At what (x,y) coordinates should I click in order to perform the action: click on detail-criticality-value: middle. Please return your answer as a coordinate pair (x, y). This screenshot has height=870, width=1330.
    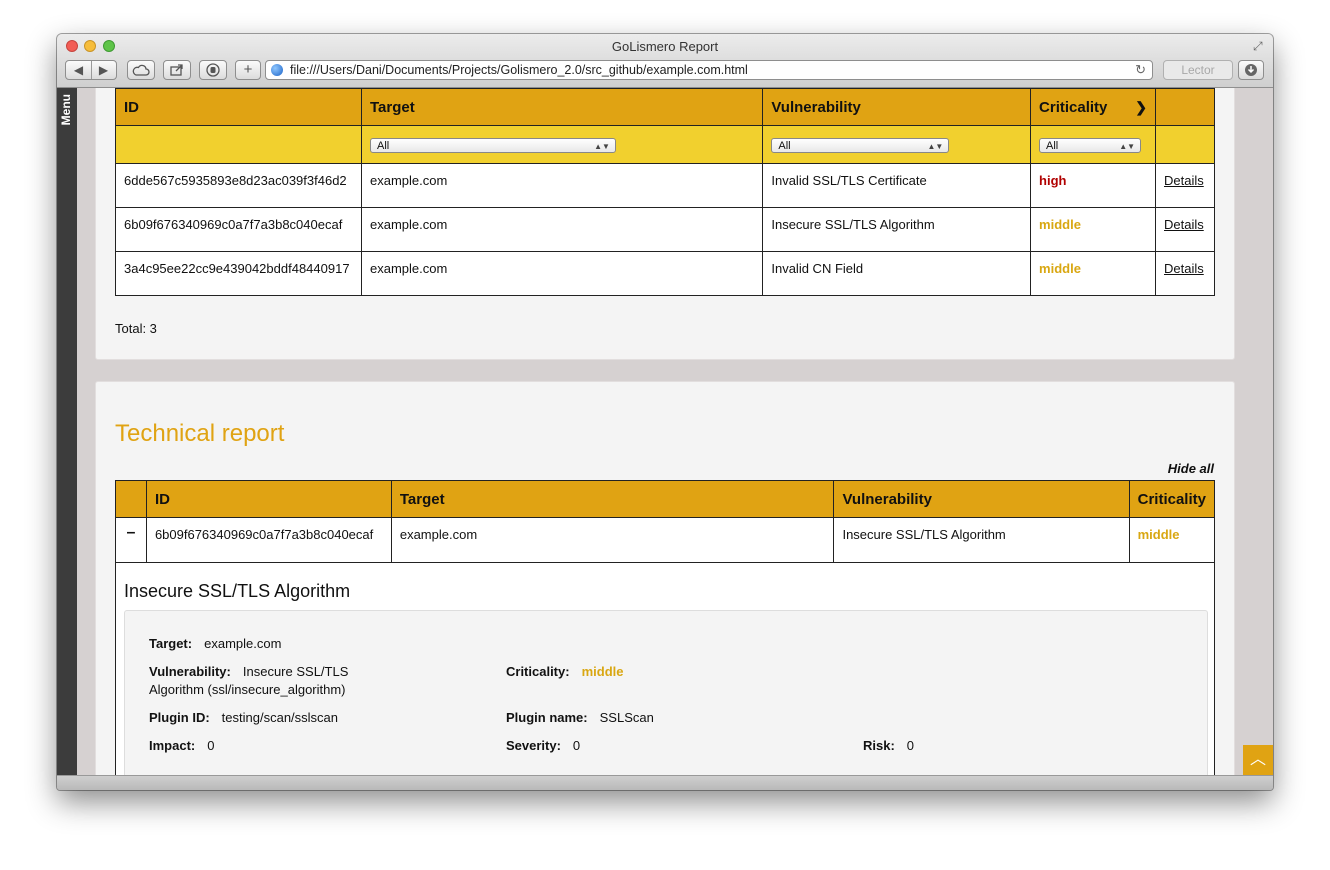
    Looking at the image, I should click on (602, 671).